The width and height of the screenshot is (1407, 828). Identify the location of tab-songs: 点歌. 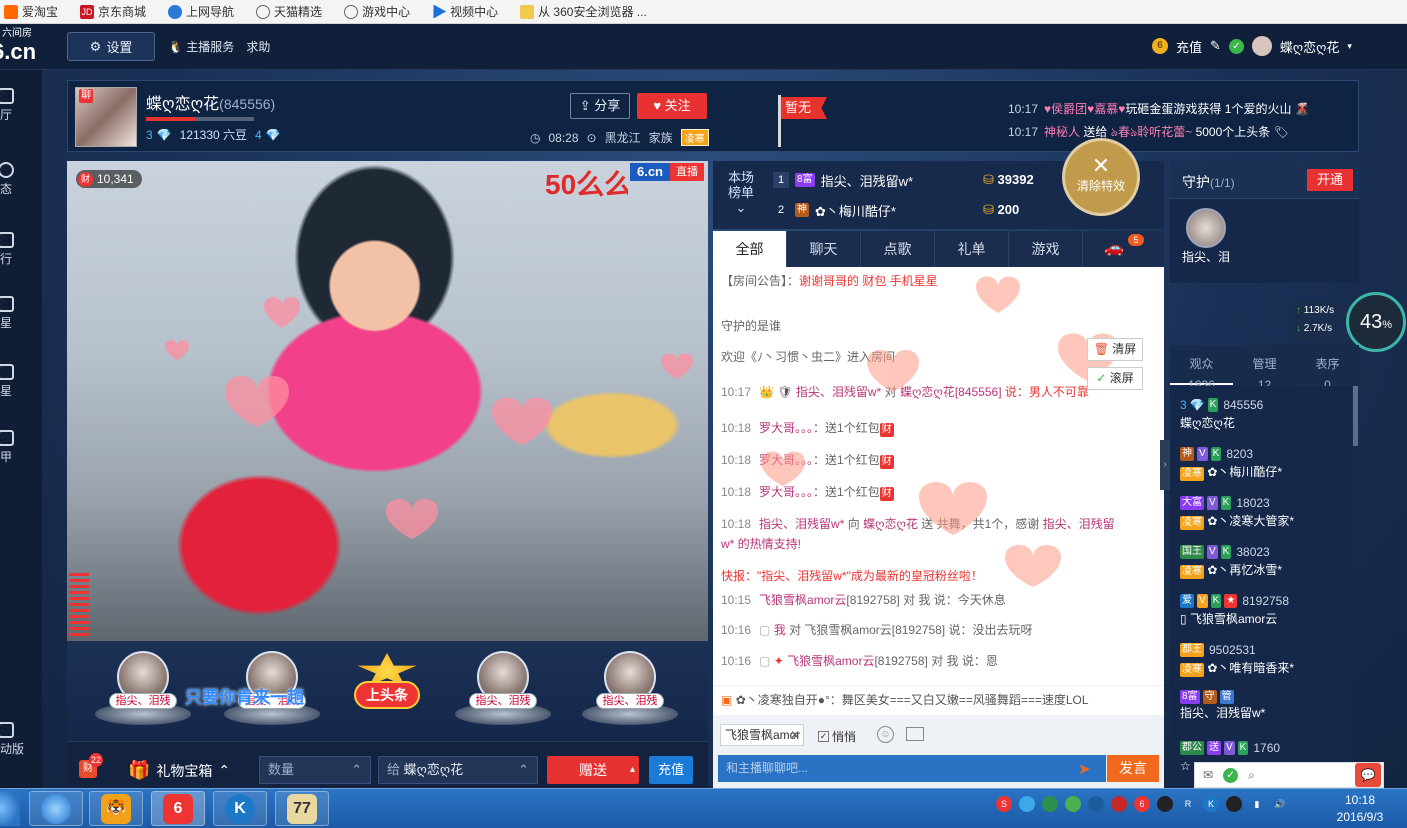
(898, 249).